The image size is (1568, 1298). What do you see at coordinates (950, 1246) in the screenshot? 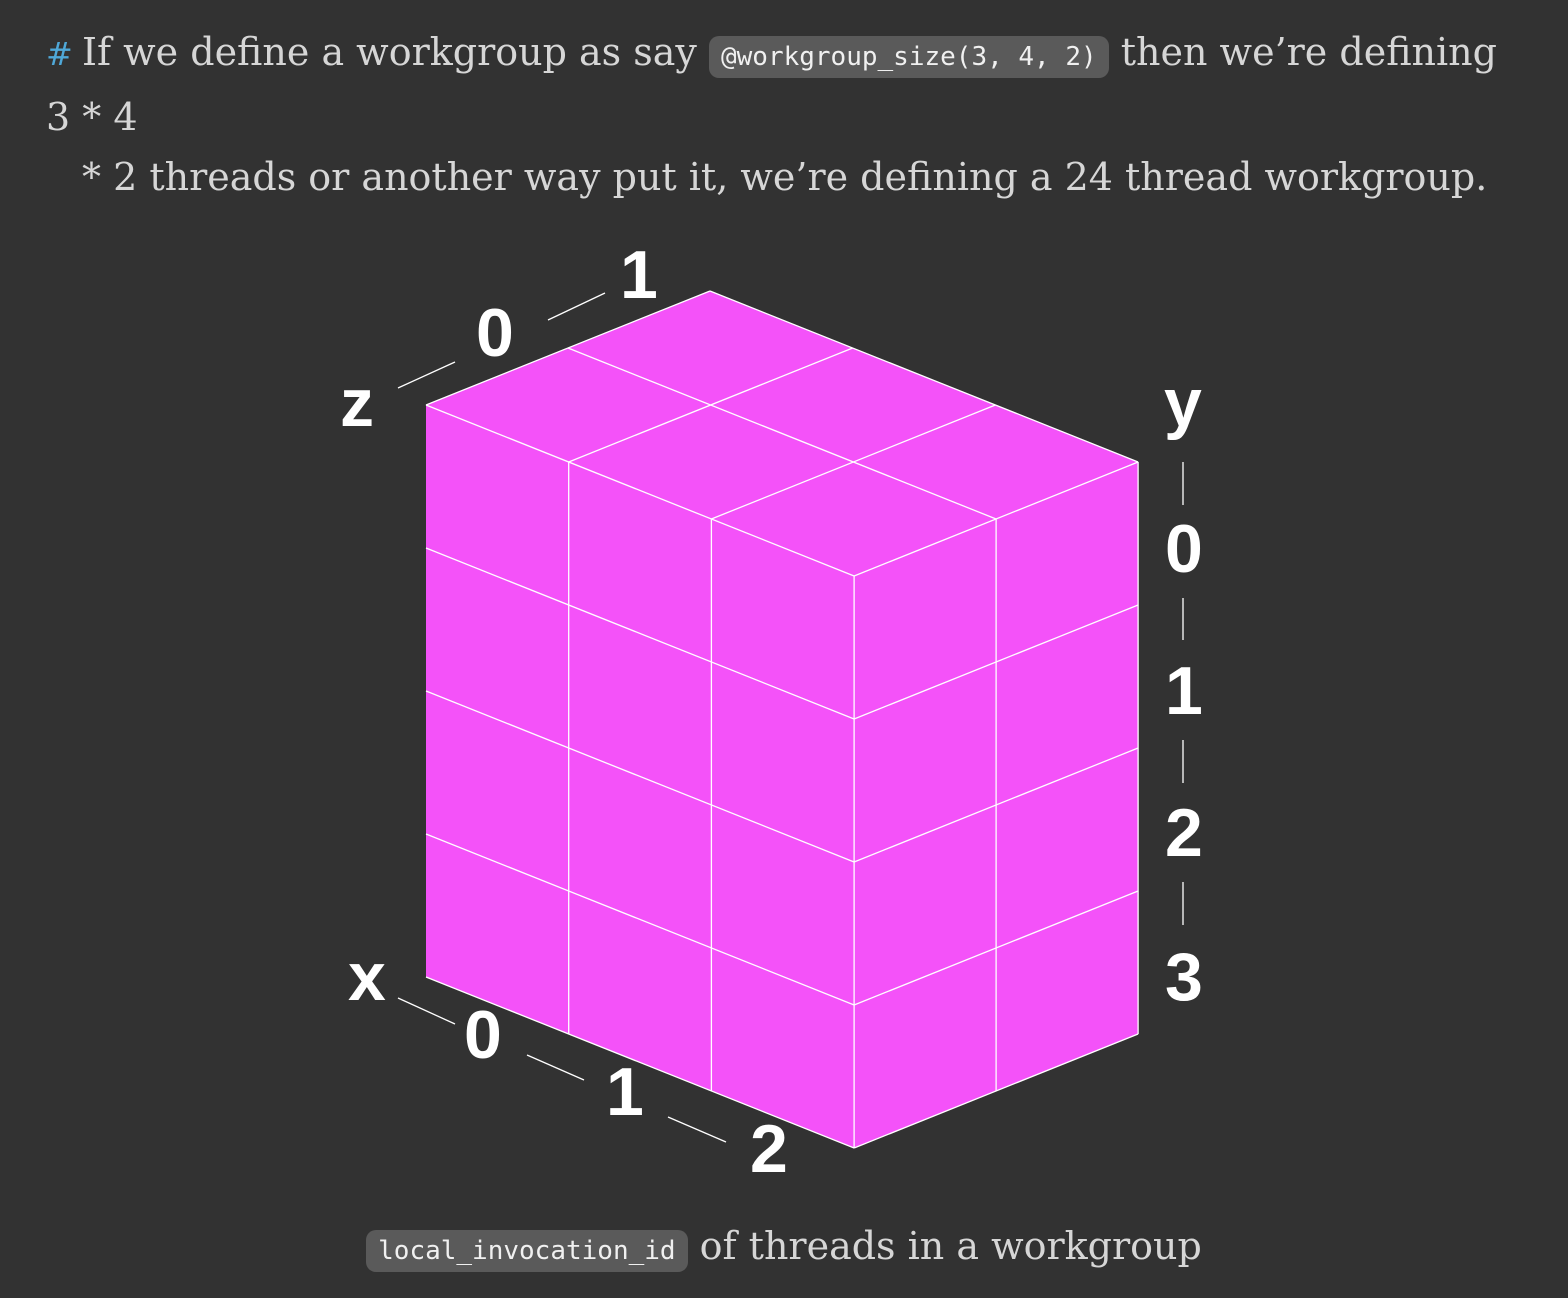
I see `caption-text: of threads in a workgroup` at bounding box center [950, 1246].